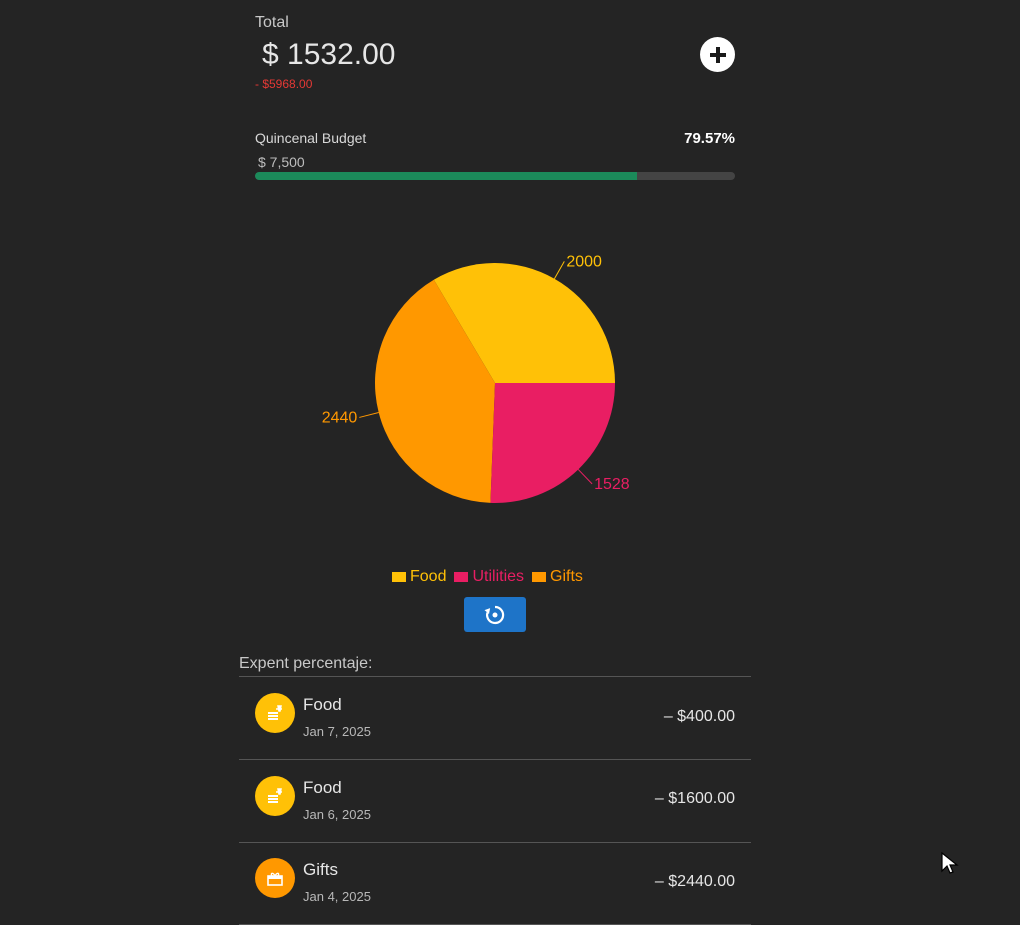 The height and width of the screenshot is (925, 1020). I want to click on reset-icon, so click(494, 614).